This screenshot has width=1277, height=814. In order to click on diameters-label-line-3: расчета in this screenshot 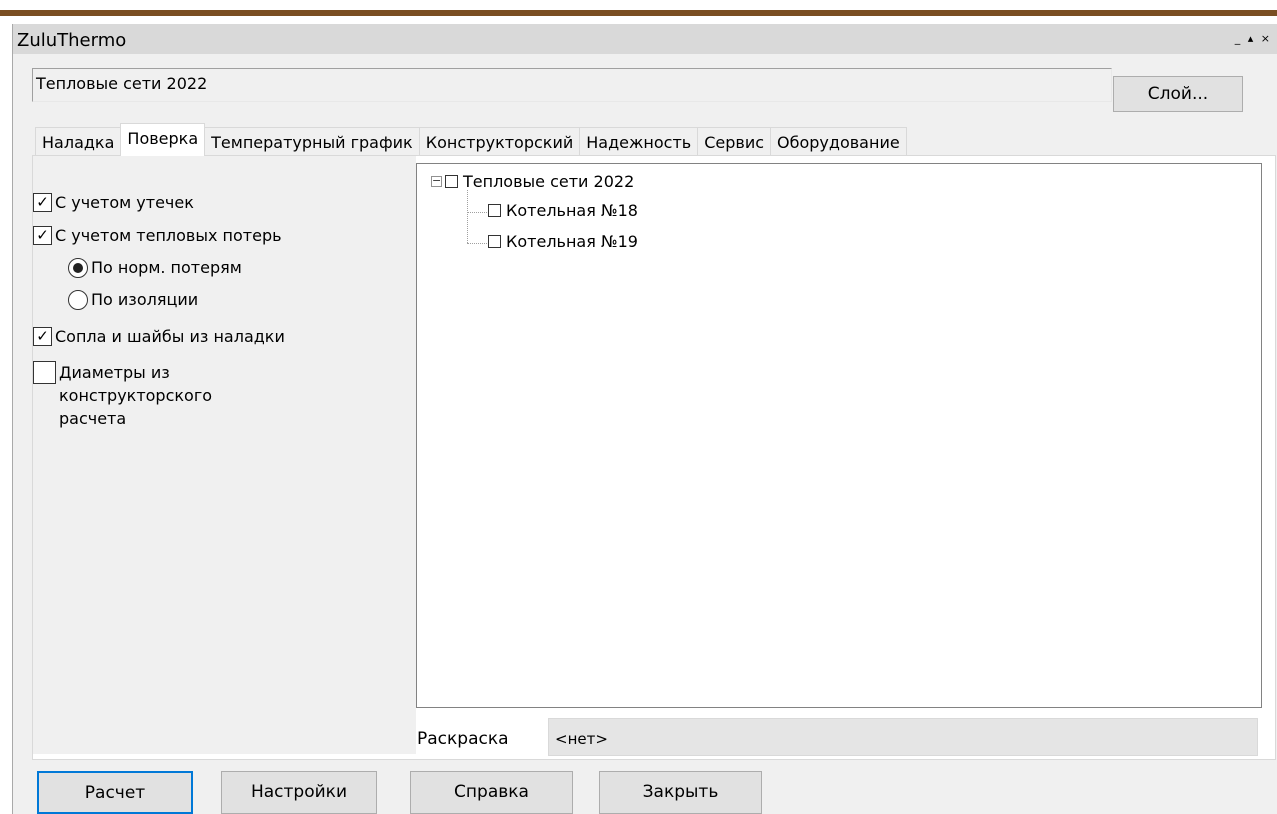, I will do `click(93, 418)`.